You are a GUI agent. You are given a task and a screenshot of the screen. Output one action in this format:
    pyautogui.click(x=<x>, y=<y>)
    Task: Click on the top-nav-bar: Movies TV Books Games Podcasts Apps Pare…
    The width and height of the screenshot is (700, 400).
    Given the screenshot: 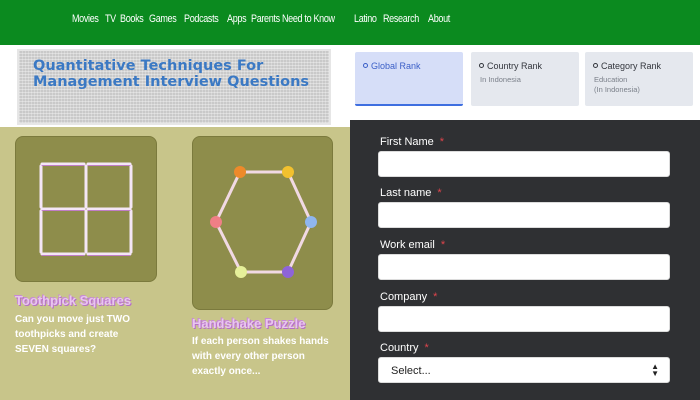 What is the action you would take?
    pyautogui.click(x=350, y=22)
    